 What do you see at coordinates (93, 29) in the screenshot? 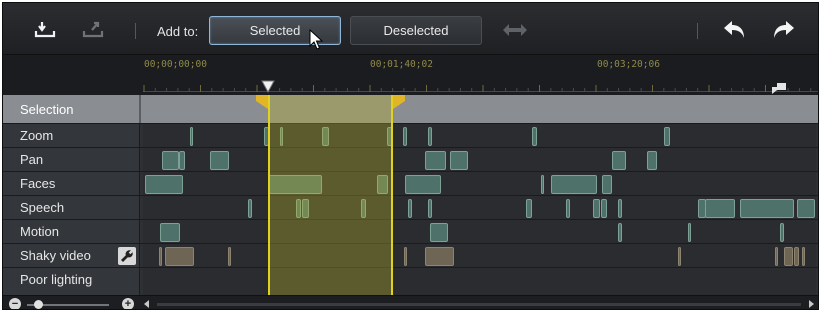
I see `export-icon` at bounding box center [93, 29].